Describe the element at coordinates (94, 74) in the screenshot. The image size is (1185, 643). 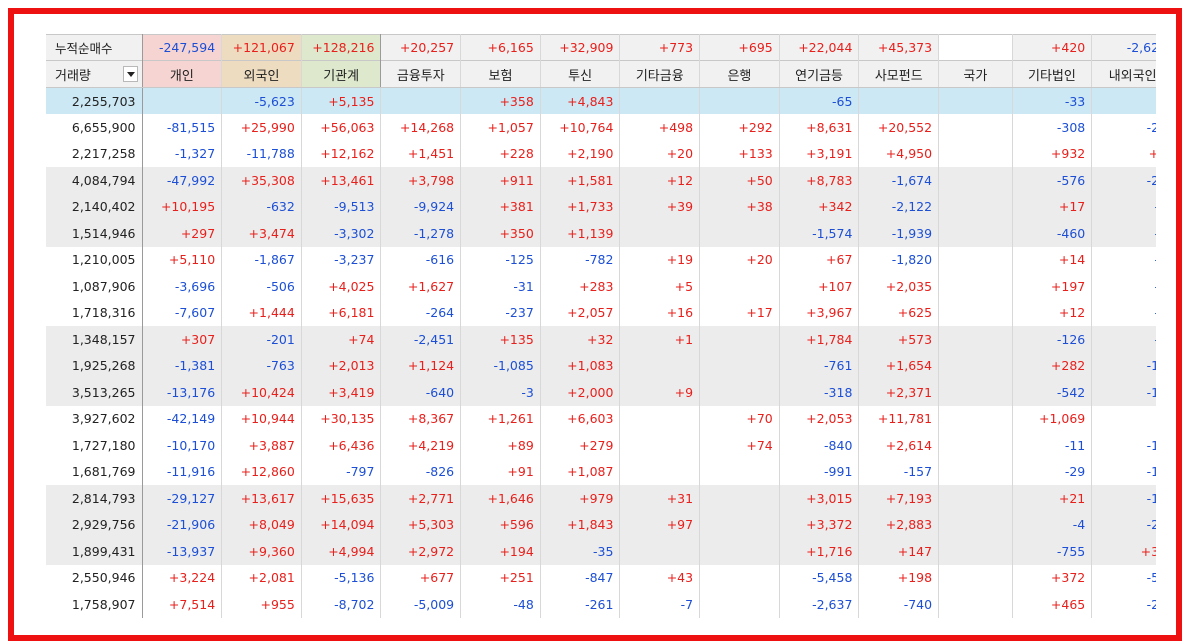
I see `column-header: 거래량` at that location.